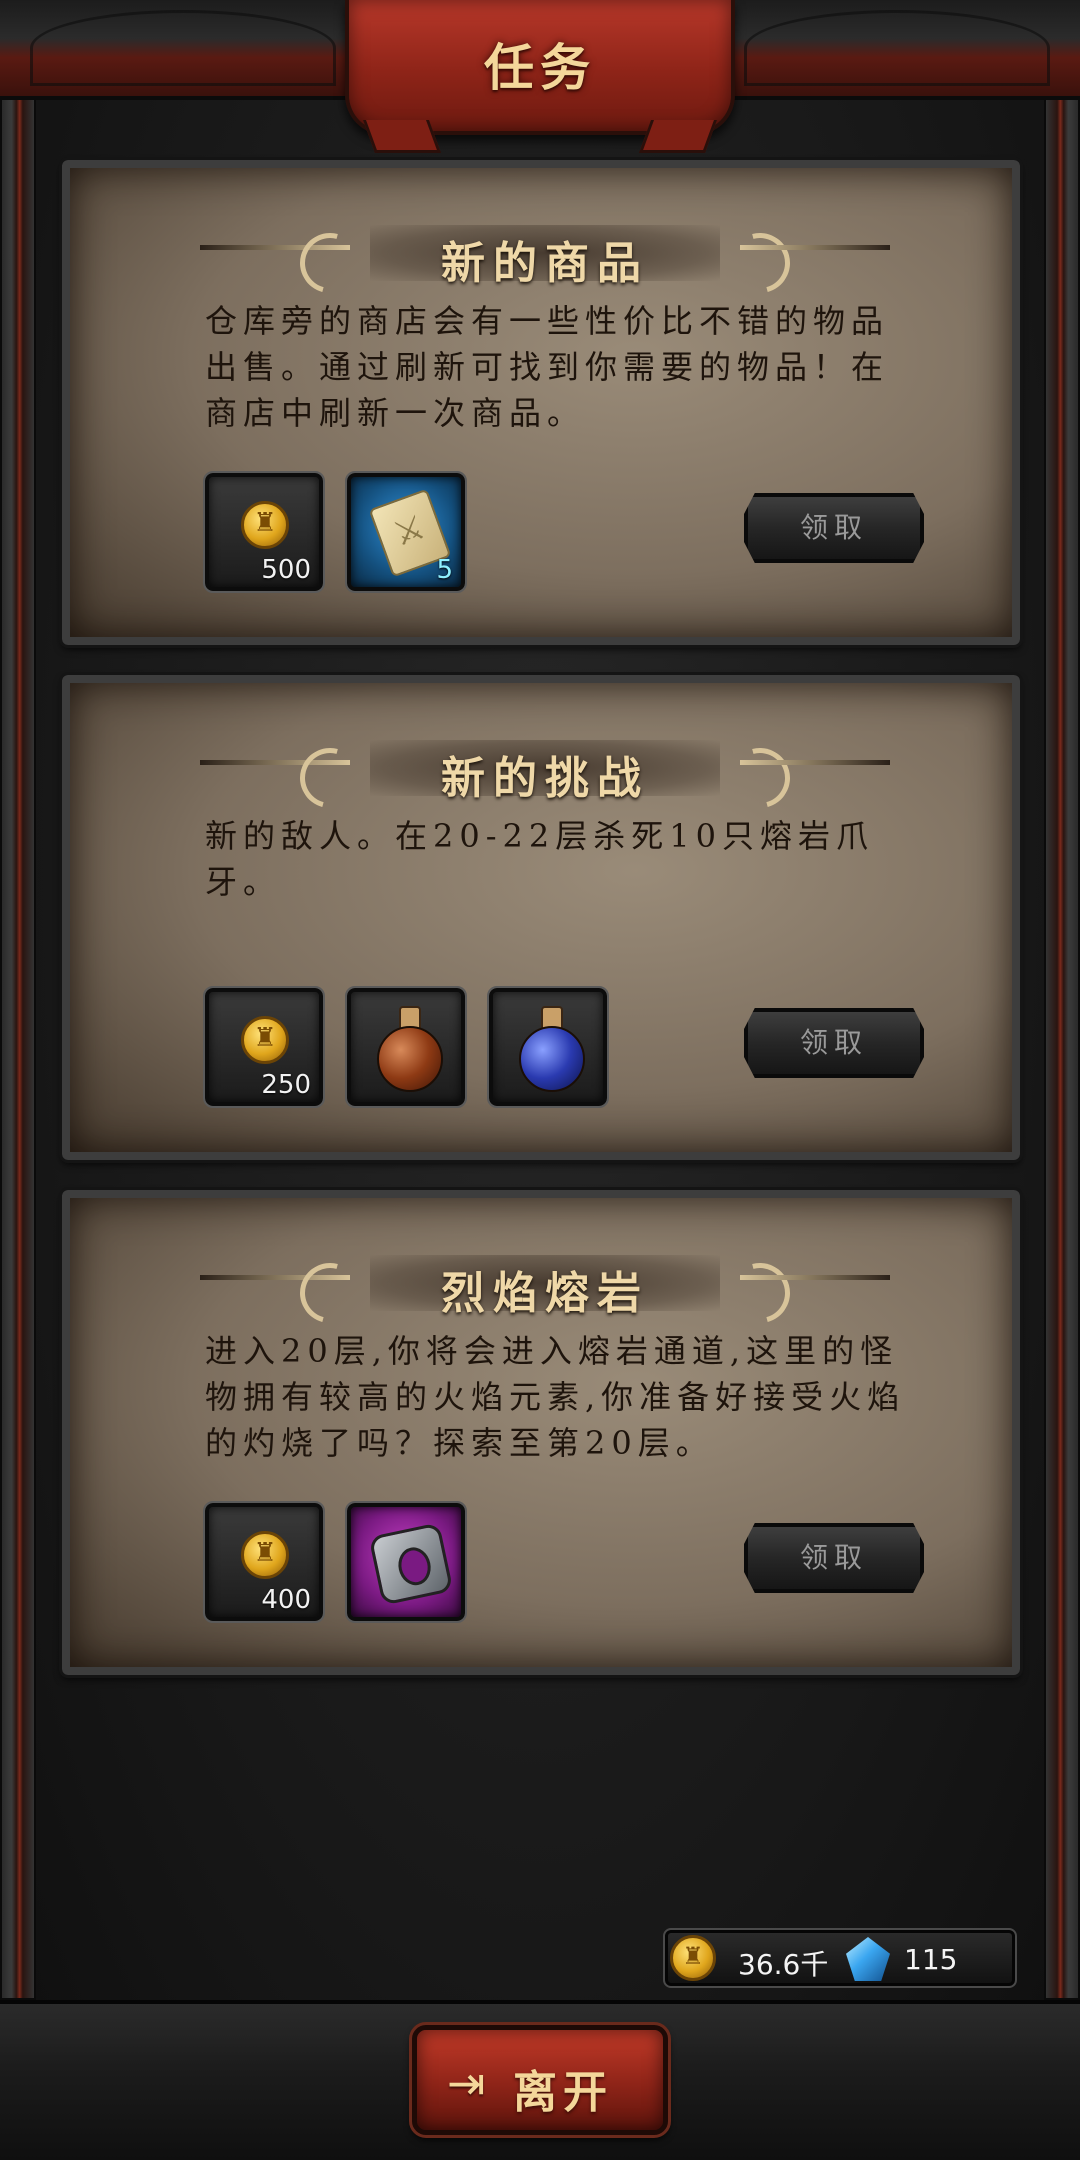 The height and width of the screenshot is (2160, 1080). I want to click on page-title: 任务, so click(540, 67).